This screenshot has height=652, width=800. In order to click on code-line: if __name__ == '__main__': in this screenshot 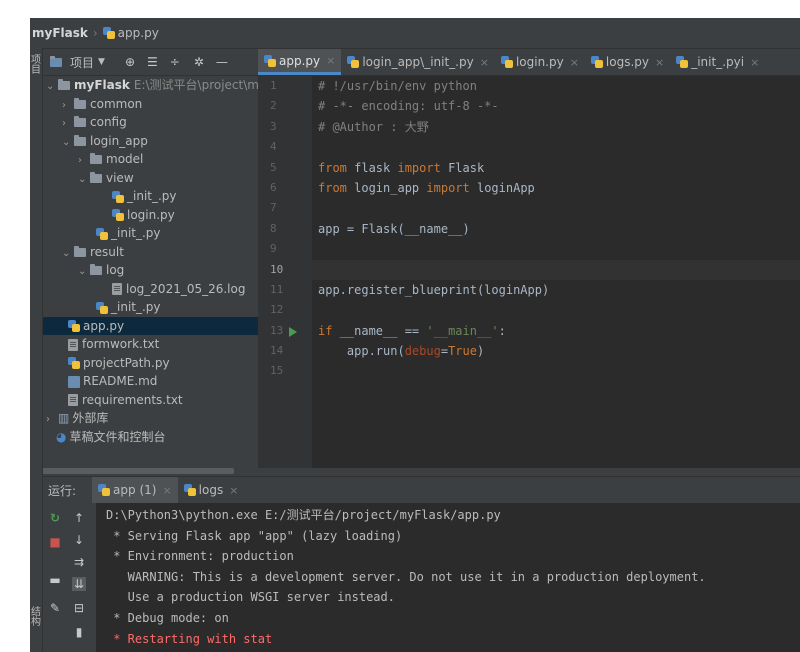, I will do `click(556, 331)`.